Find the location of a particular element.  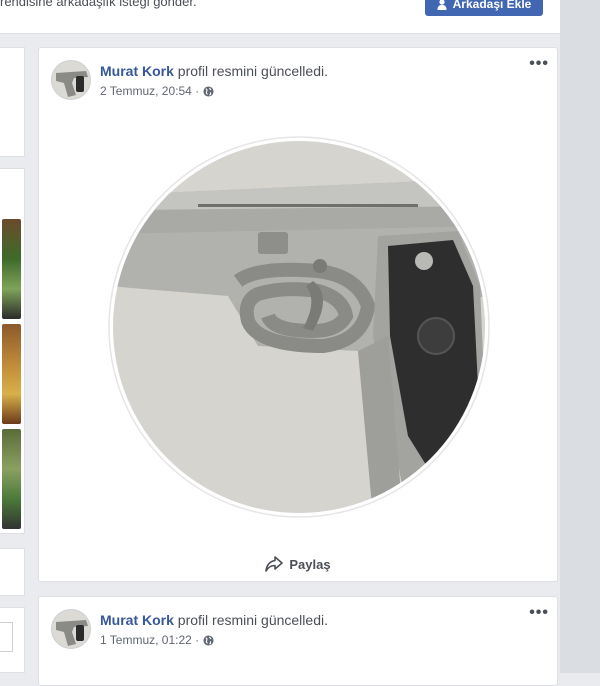

add-friend-label: Arkadaşı Ekle is located at coordinates (492, 5).